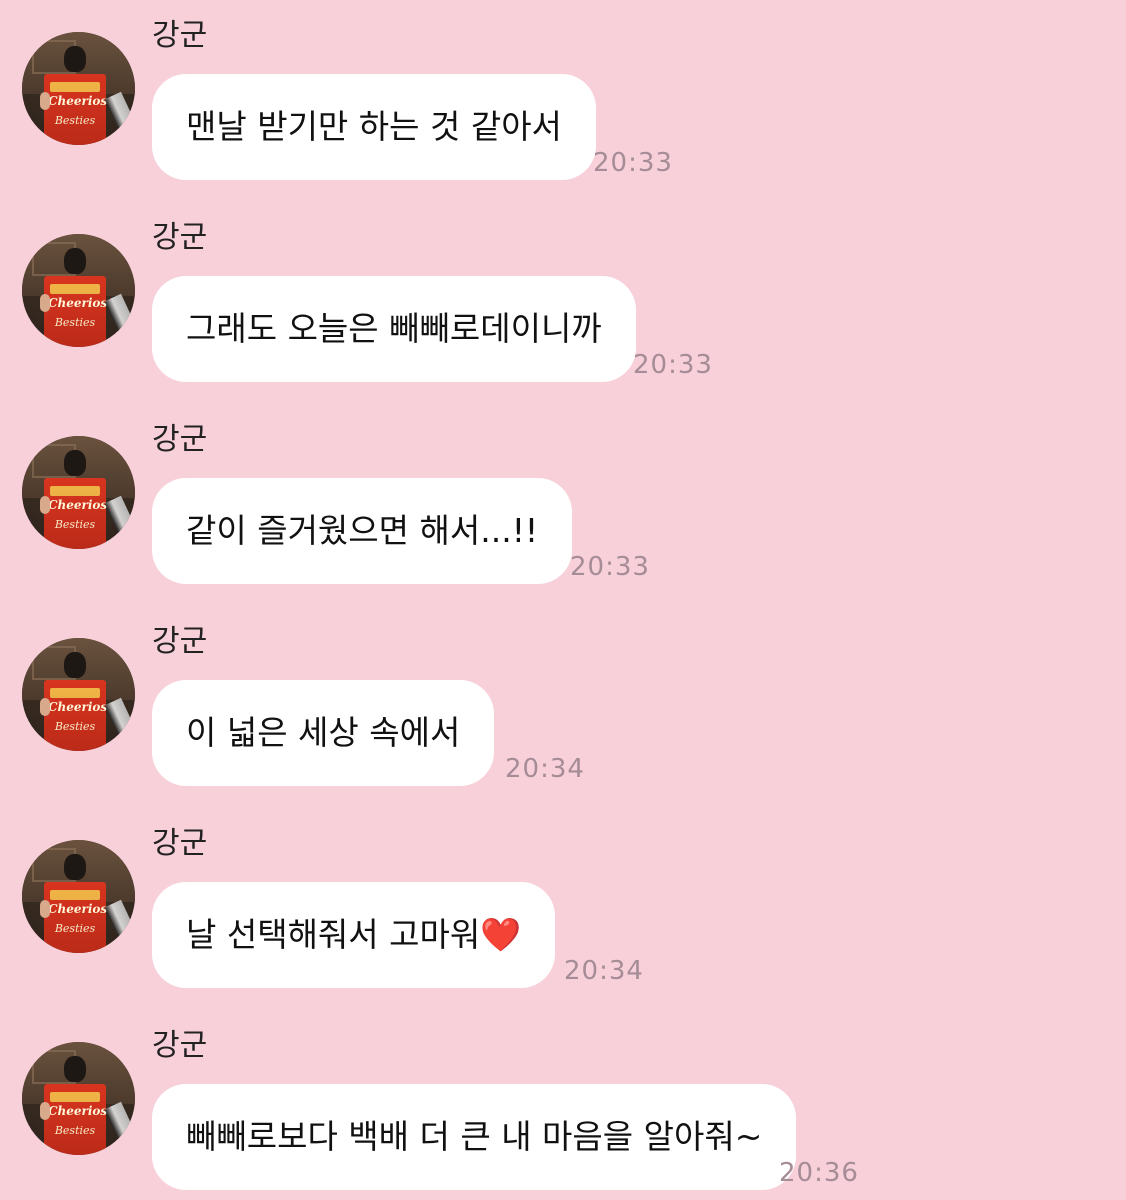 This screenshot has width=1126, height=1200. I want to click on message-bubble: 빼빼로보다 백배 더 큰 내 마음을 알아줘~, so click(474, 1137).